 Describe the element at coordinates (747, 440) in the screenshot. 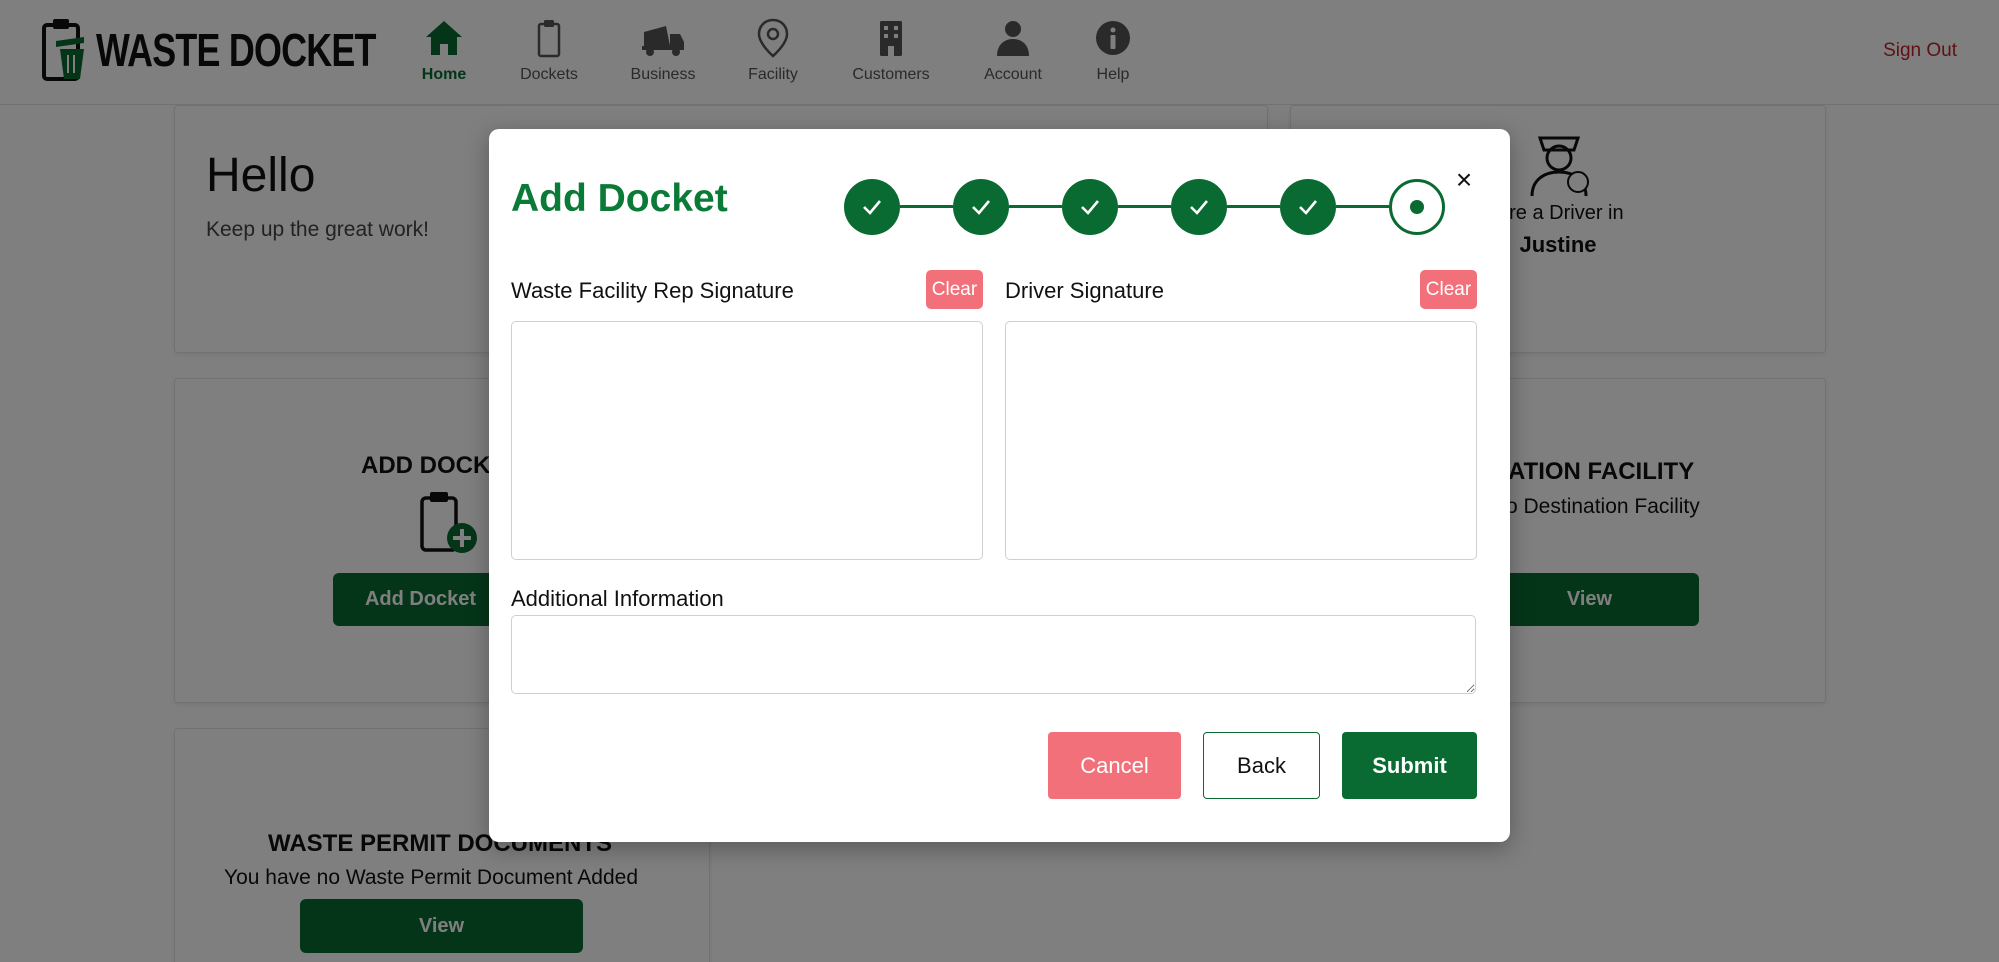

I see `rep-signature-pad` at that location.